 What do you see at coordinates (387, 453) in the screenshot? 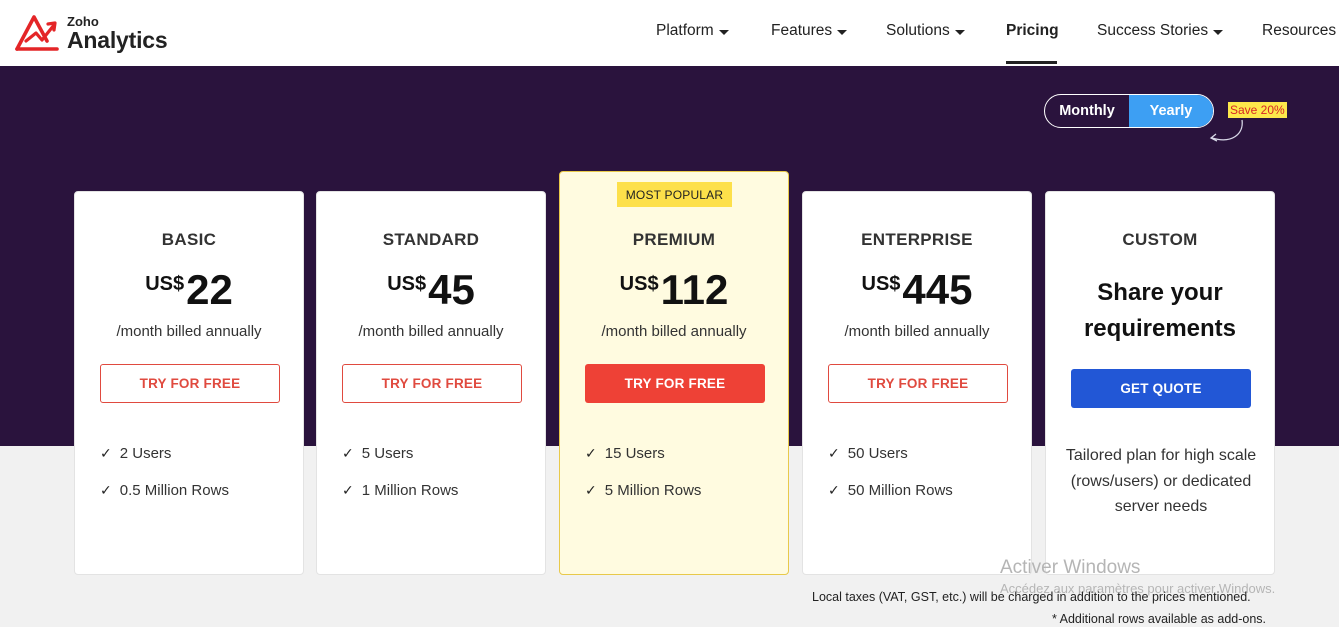
I see `feature-text: 5 Users` at bounding box center [387, 453].